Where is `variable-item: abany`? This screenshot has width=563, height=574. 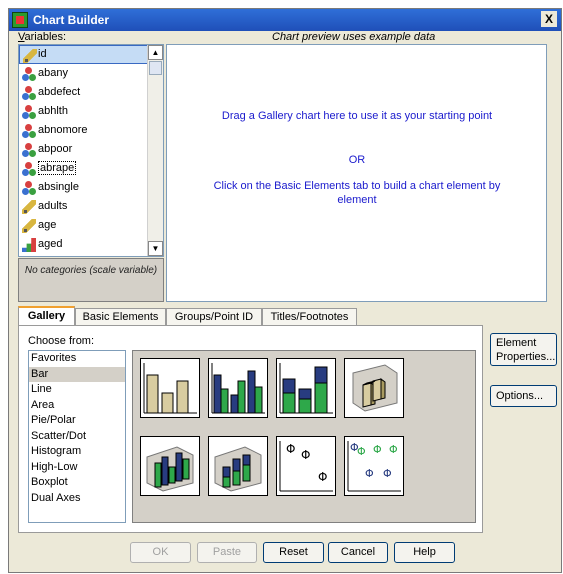
variable-item: abany is located at coordinates (91, 73).